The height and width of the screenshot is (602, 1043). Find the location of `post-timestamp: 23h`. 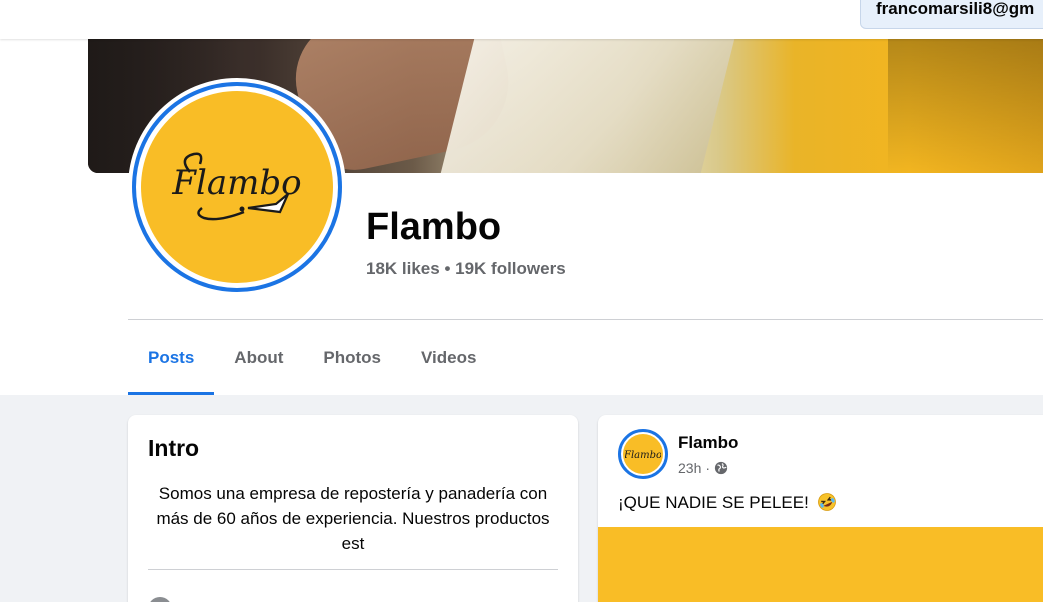

post-timestamp: 23h is located at coordinates (689, 468).